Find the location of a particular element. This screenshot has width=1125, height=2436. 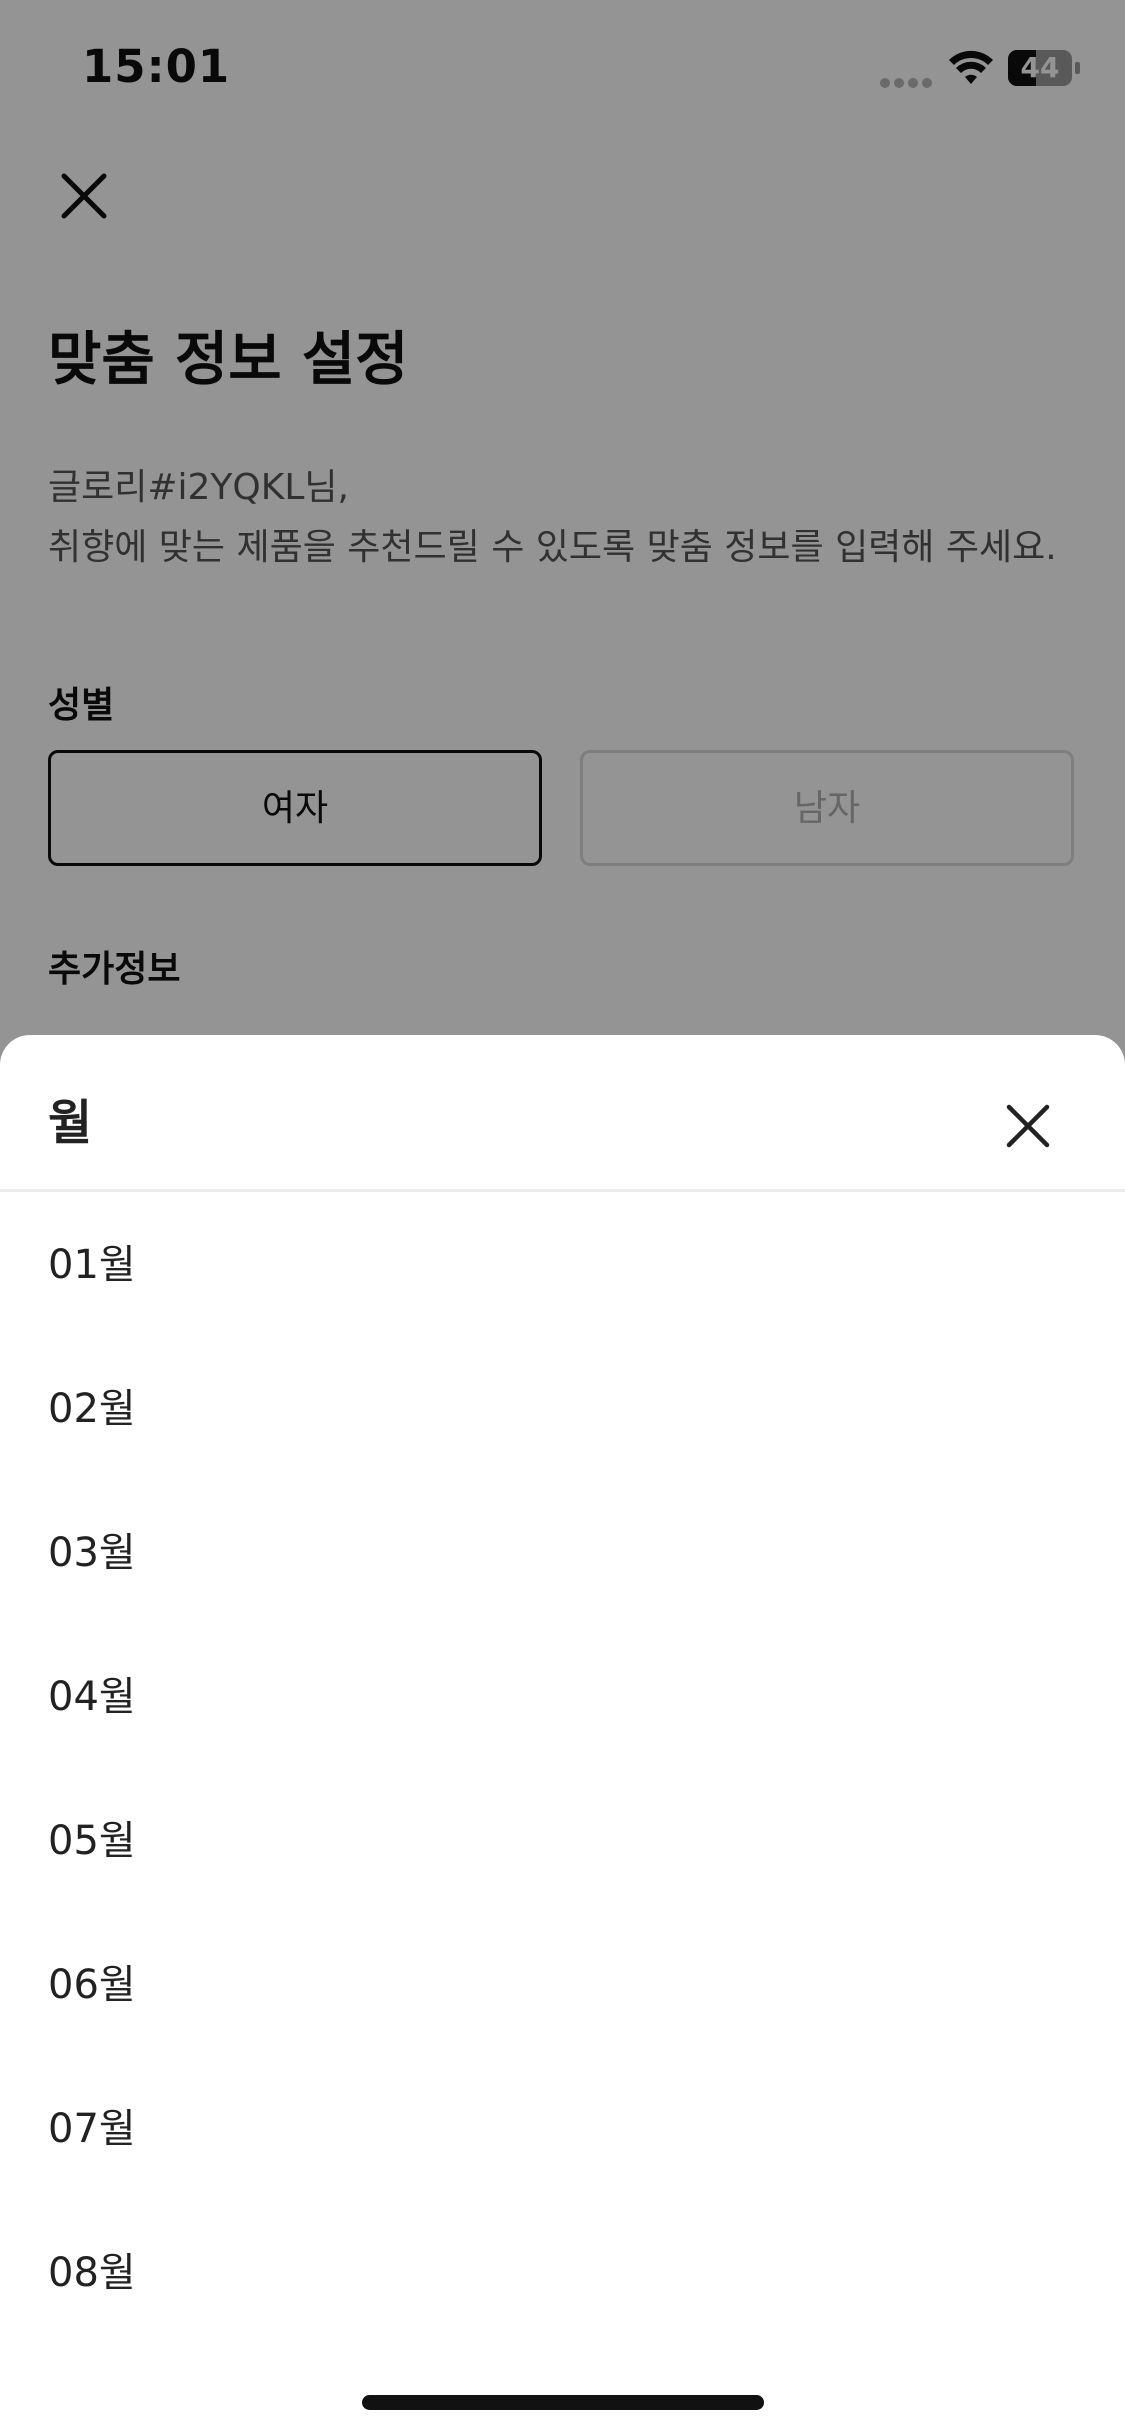

month-option: 07월 is located at coordinates (562, 2128).